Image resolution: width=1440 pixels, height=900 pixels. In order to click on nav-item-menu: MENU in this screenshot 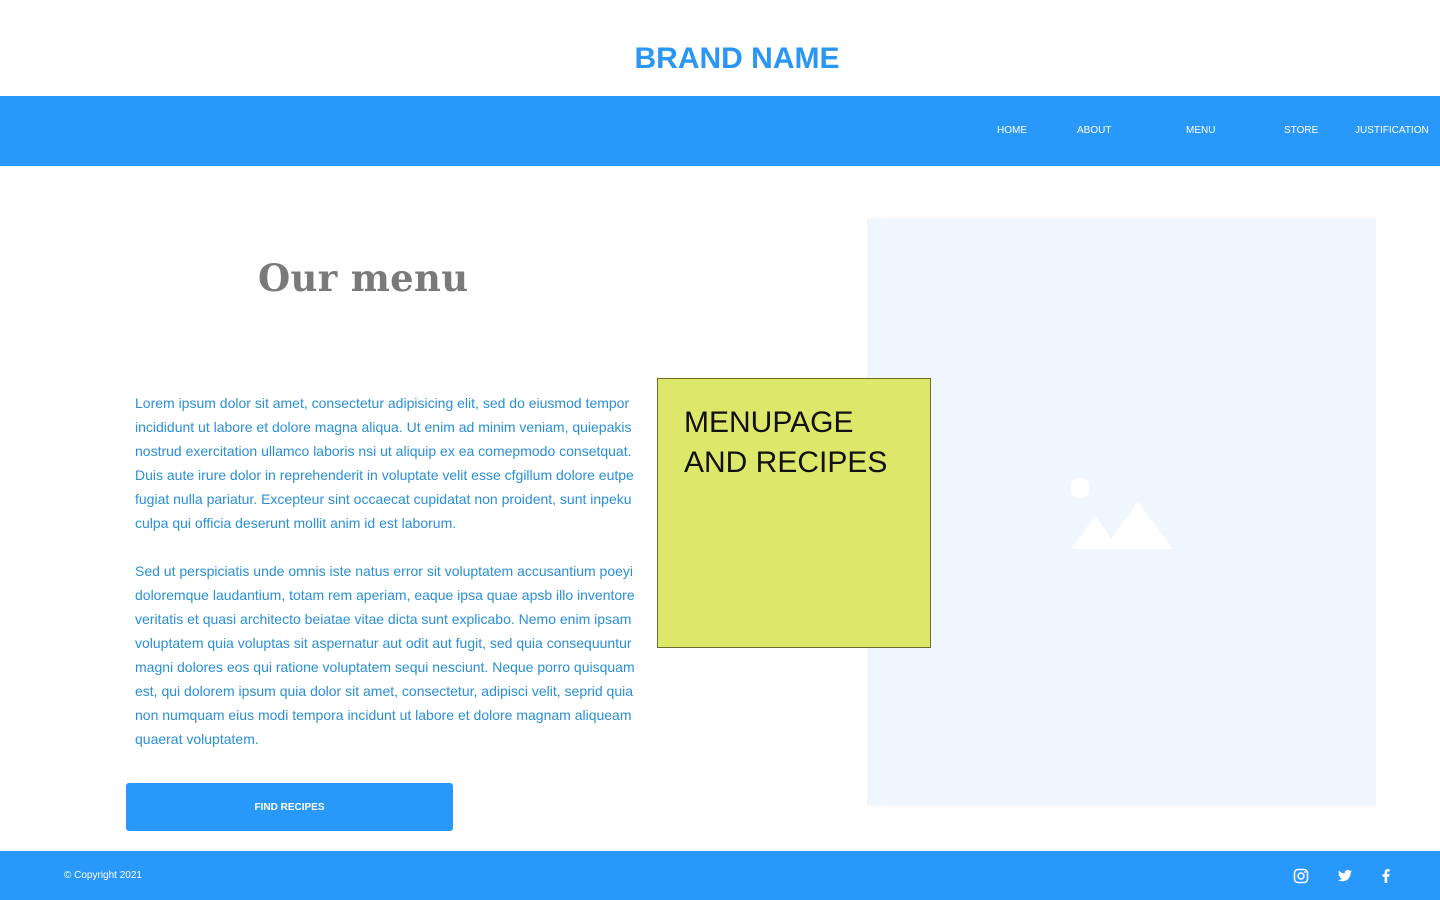, I will do `click(1200, 131)`.